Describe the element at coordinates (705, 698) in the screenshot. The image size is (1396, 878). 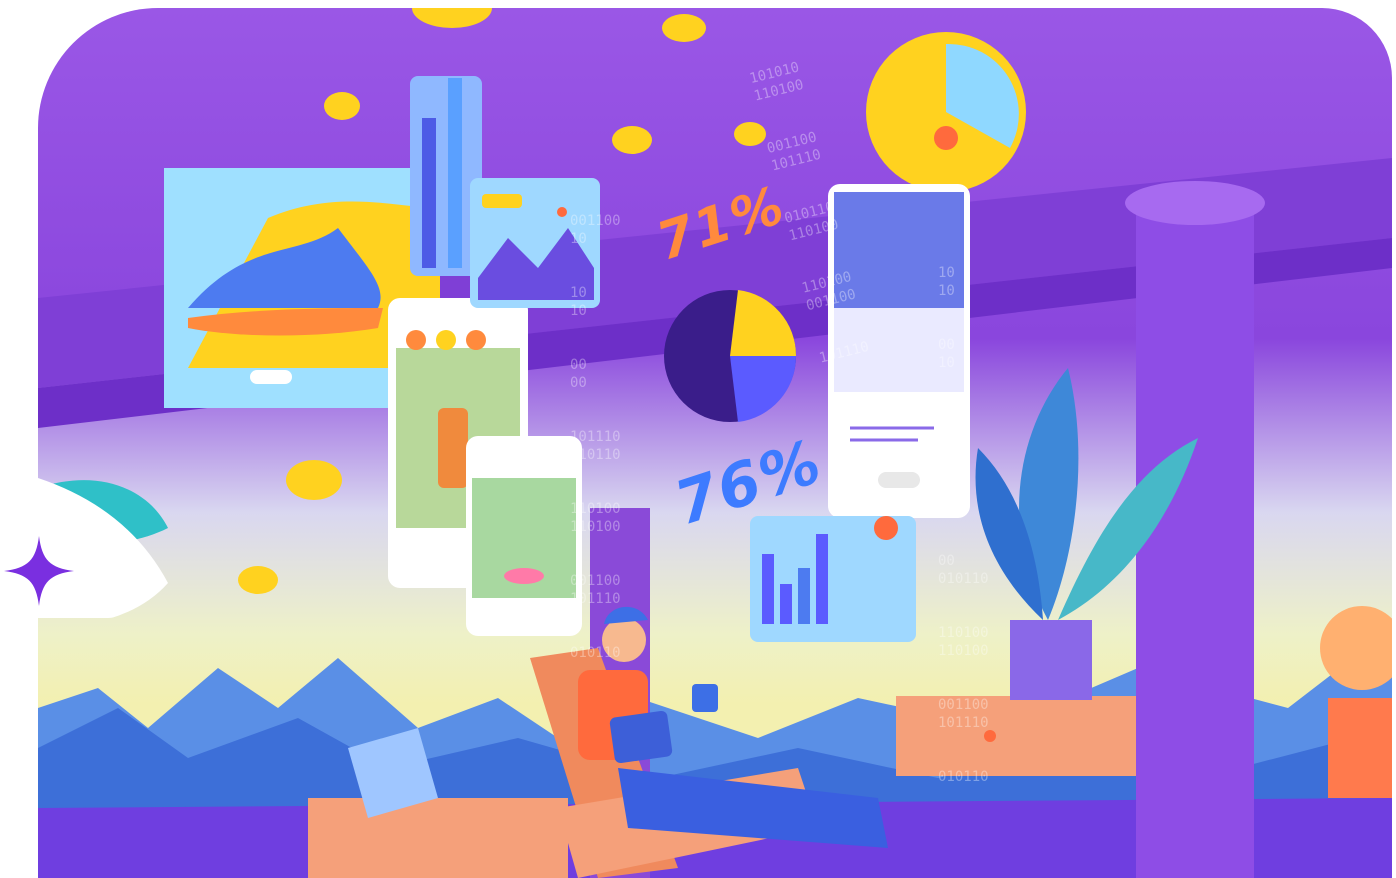
I see `coffee-mug` at that location.